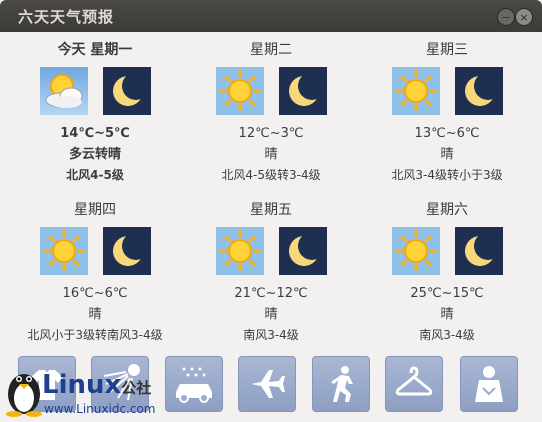  I want to click on discomfort-index-button, so click(489, 384).